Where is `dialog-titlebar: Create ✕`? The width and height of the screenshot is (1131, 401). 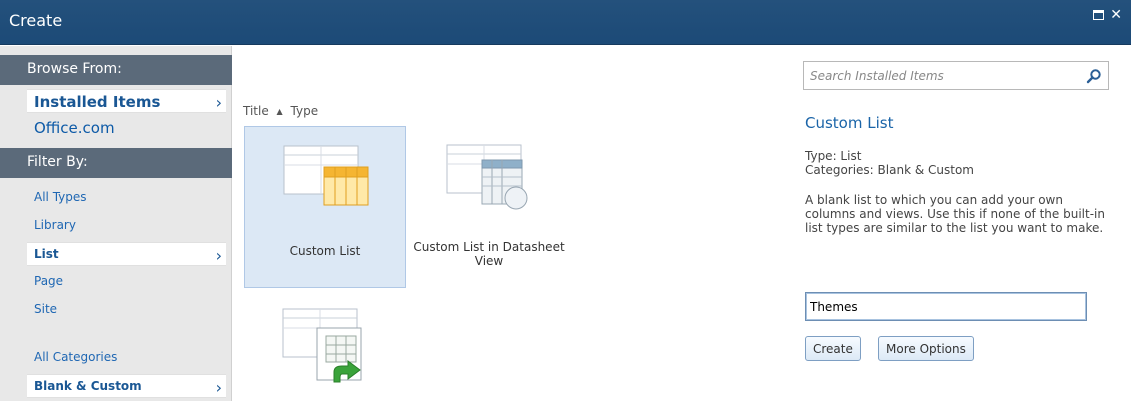
dialog-titlebar: Create ✕ is located at coordinates (565, 22).